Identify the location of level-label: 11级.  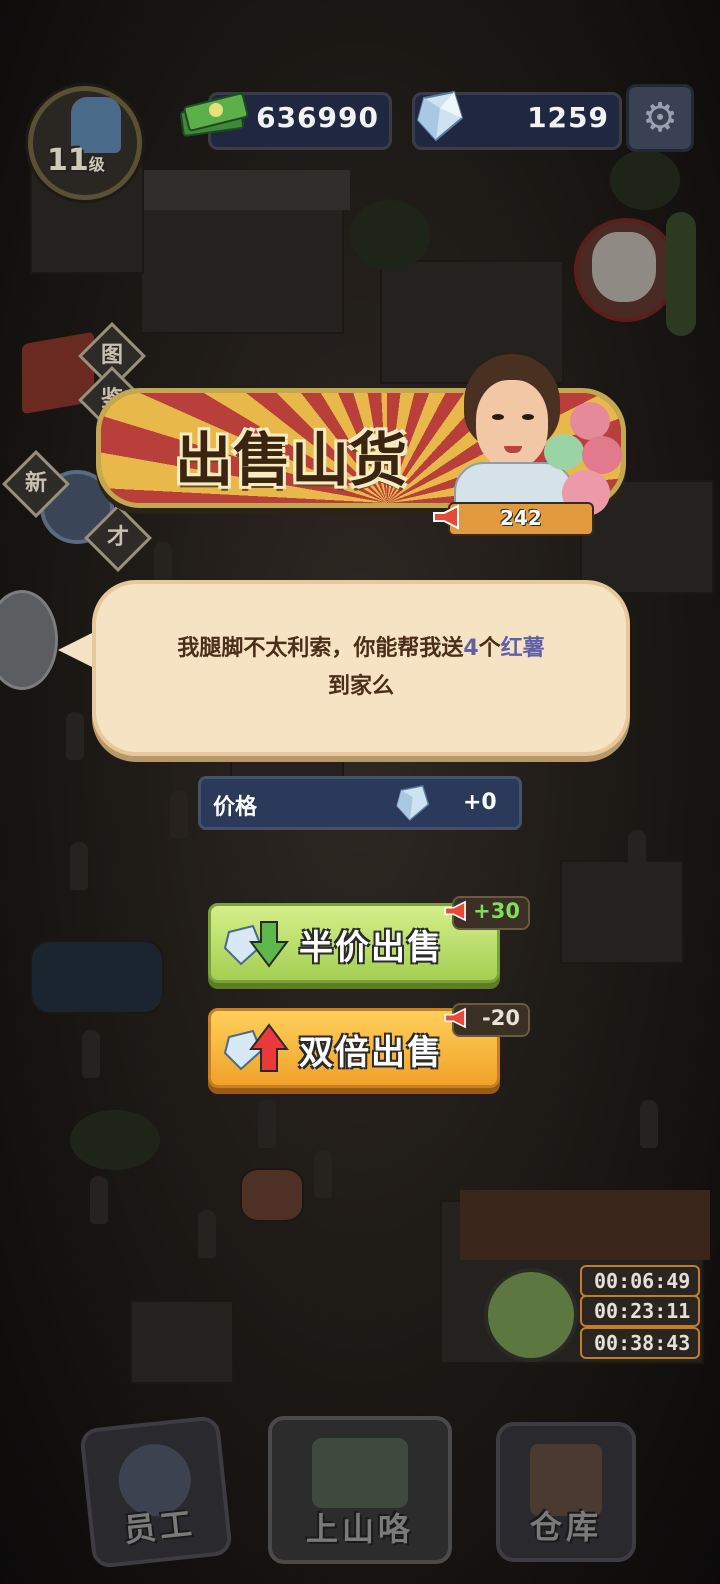
(76, 160).